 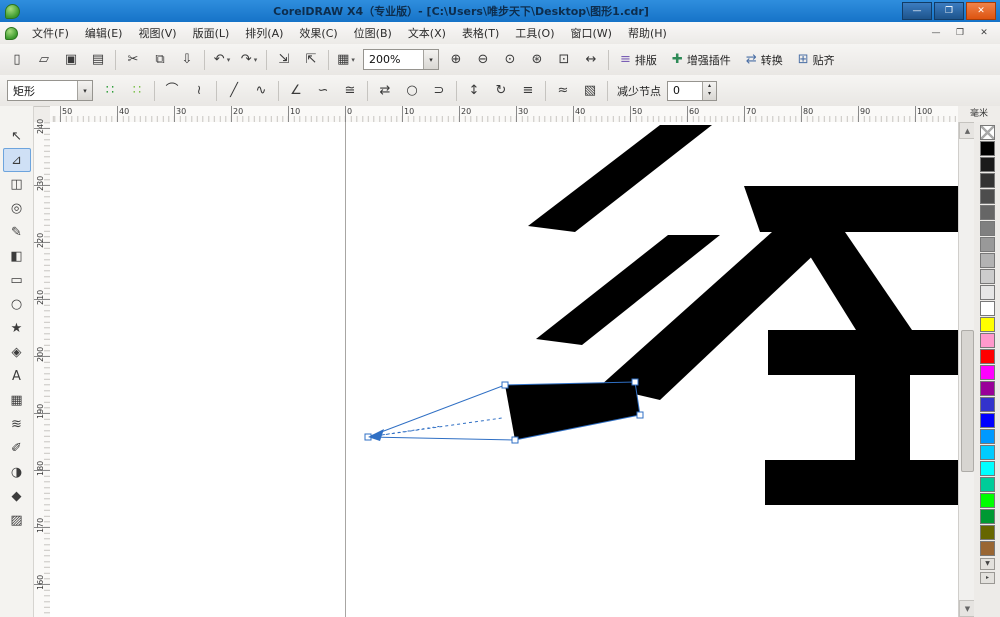 What do you see at coordinates (17, 400) in the screenshot?
I see `table-tool: ▦` at bounding box center [17, 400].